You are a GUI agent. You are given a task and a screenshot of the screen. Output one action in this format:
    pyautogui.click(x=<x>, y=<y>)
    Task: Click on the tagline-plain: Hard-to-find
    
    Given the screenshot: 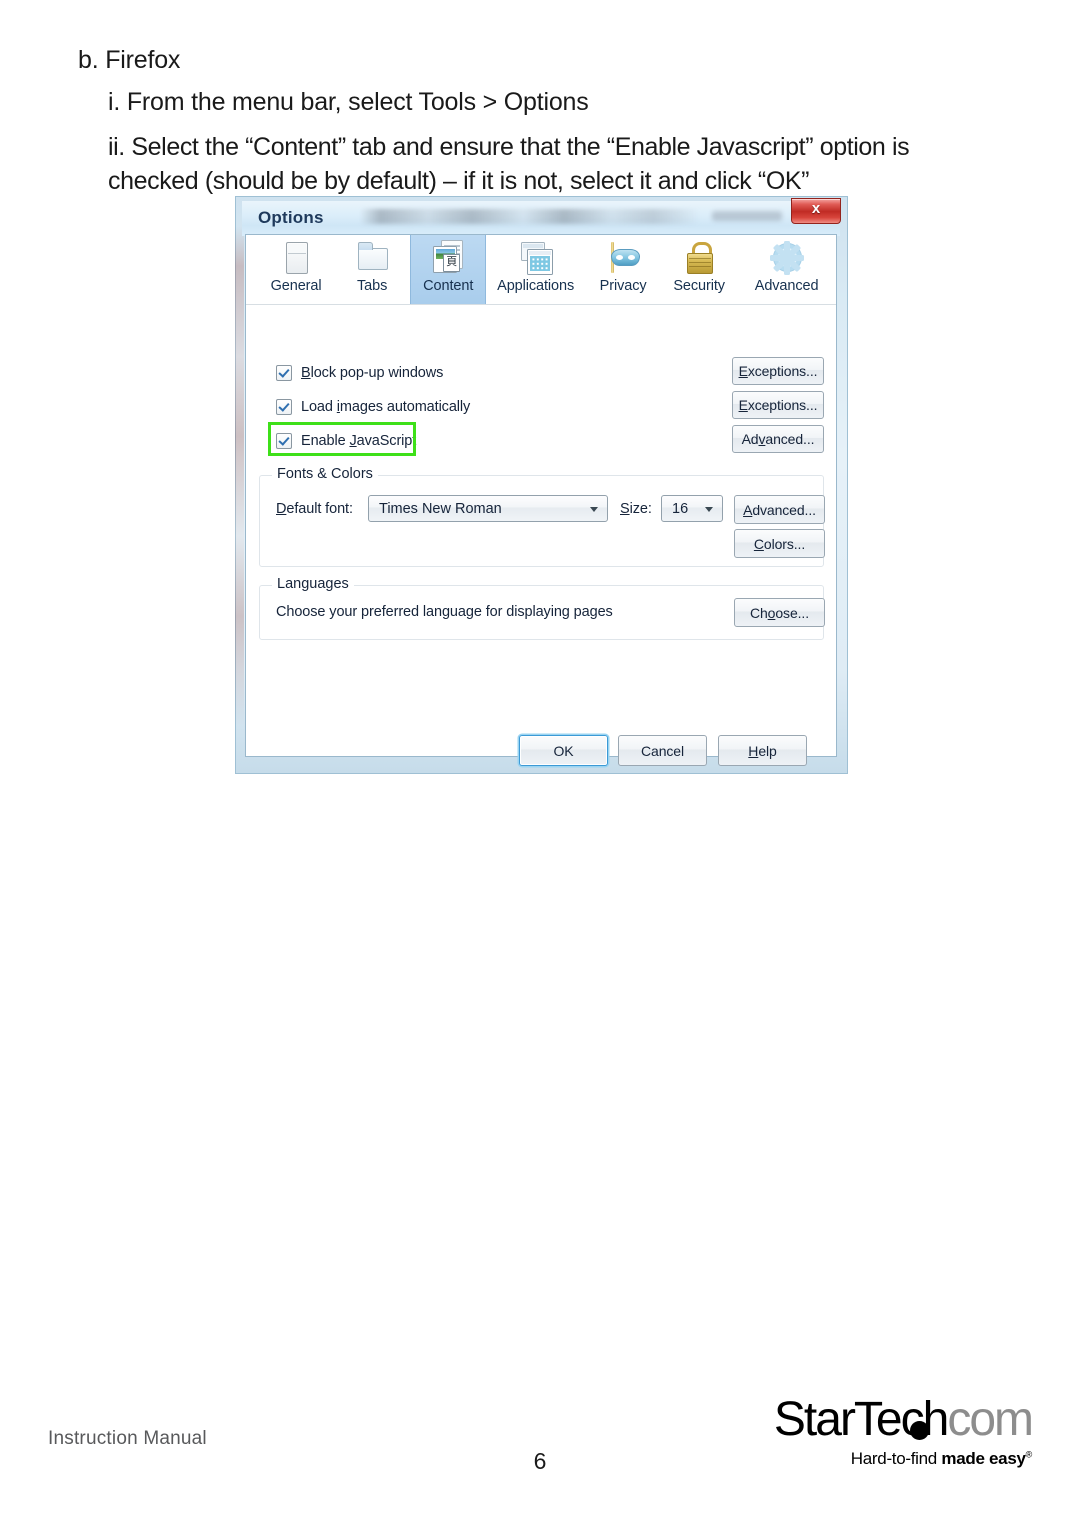 What is the action you would take?
    pyautogui.click(x=896, y=1458)
    